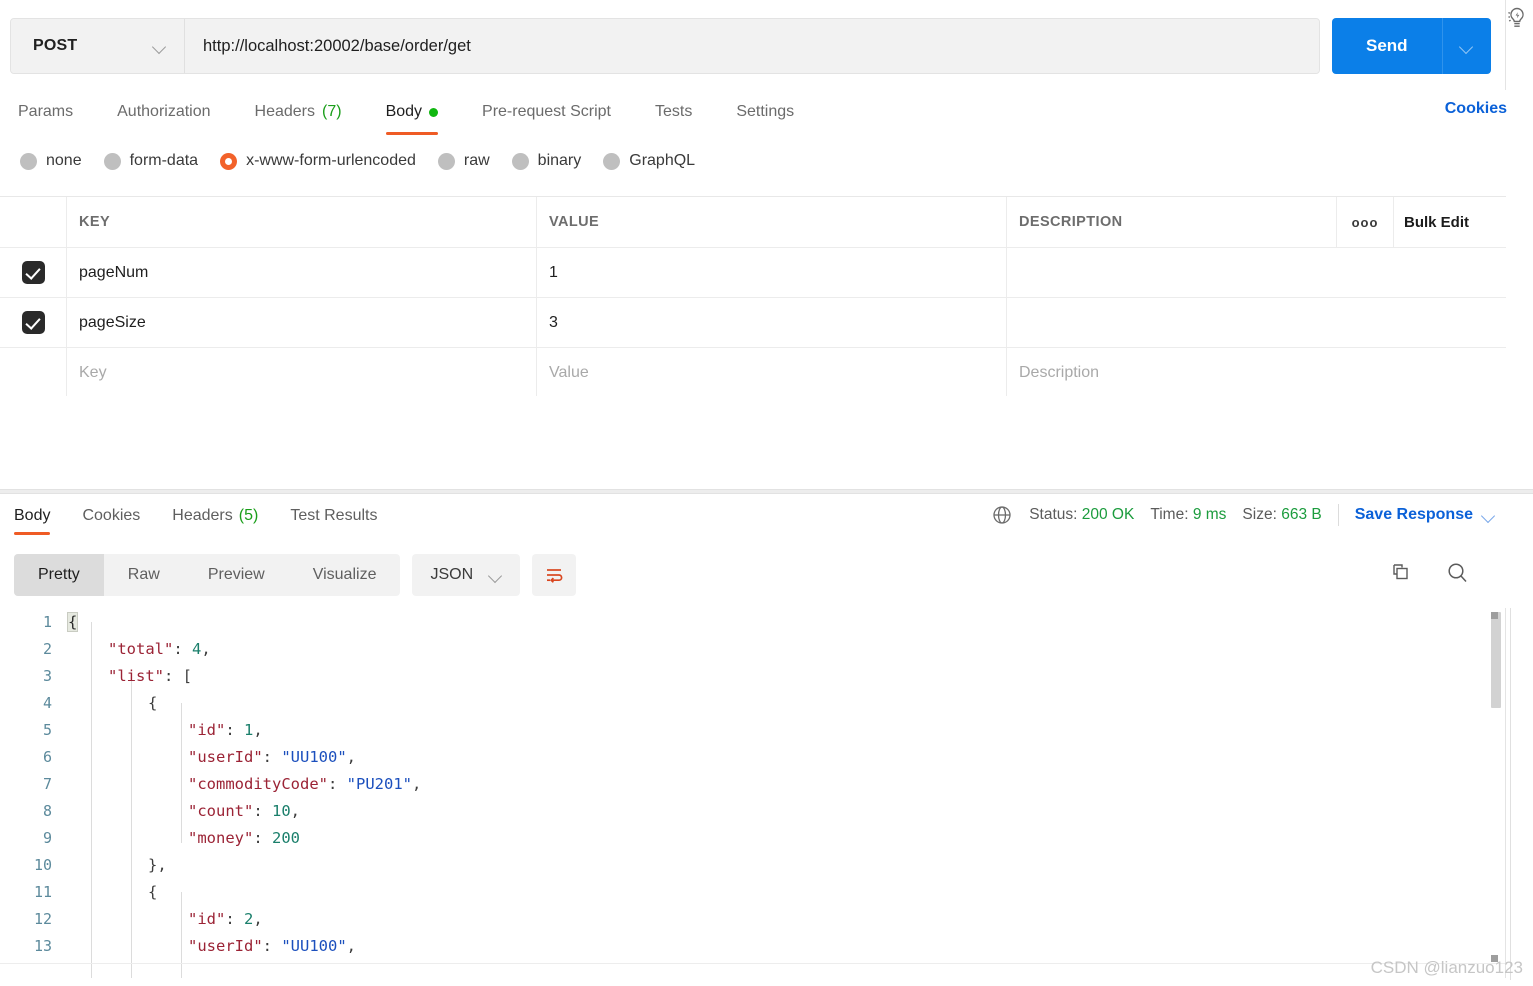 The height and width of the screenshot is (986, 1533). Describe the element at coordinates (753, 273) in the screenshot. I see `table-row: pageNum 1` at that location.